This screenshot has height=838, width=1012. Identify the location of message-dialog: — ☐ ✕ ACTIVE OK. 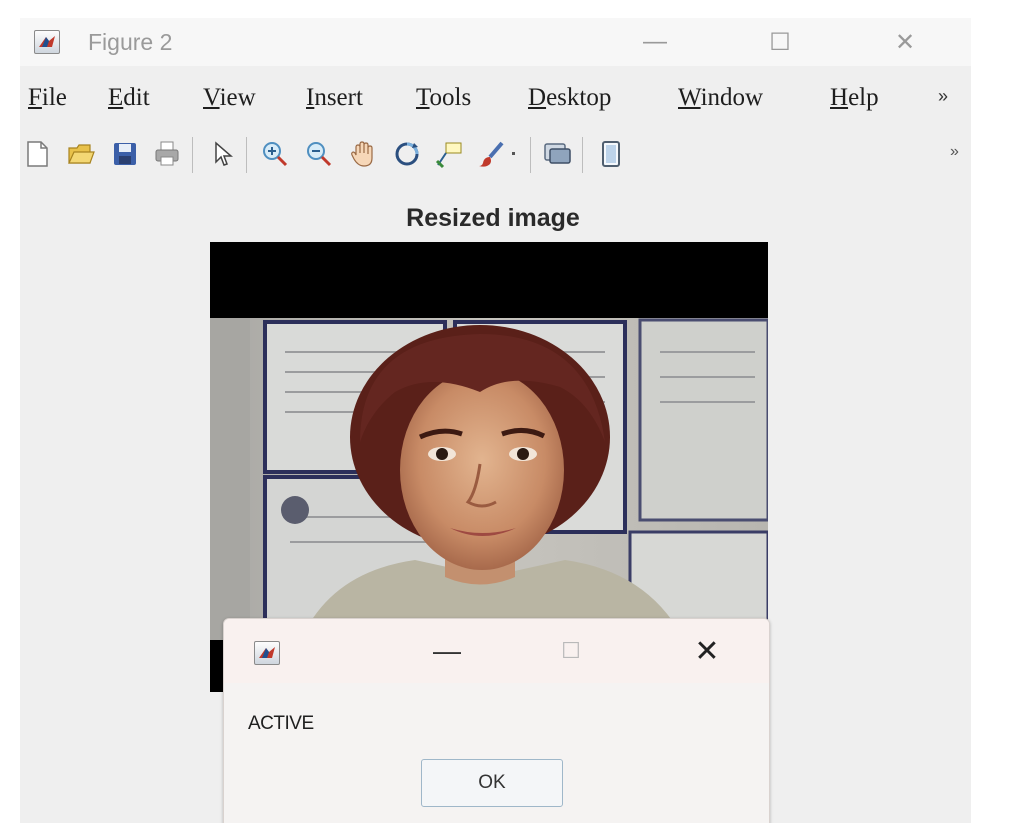
(496, 720).